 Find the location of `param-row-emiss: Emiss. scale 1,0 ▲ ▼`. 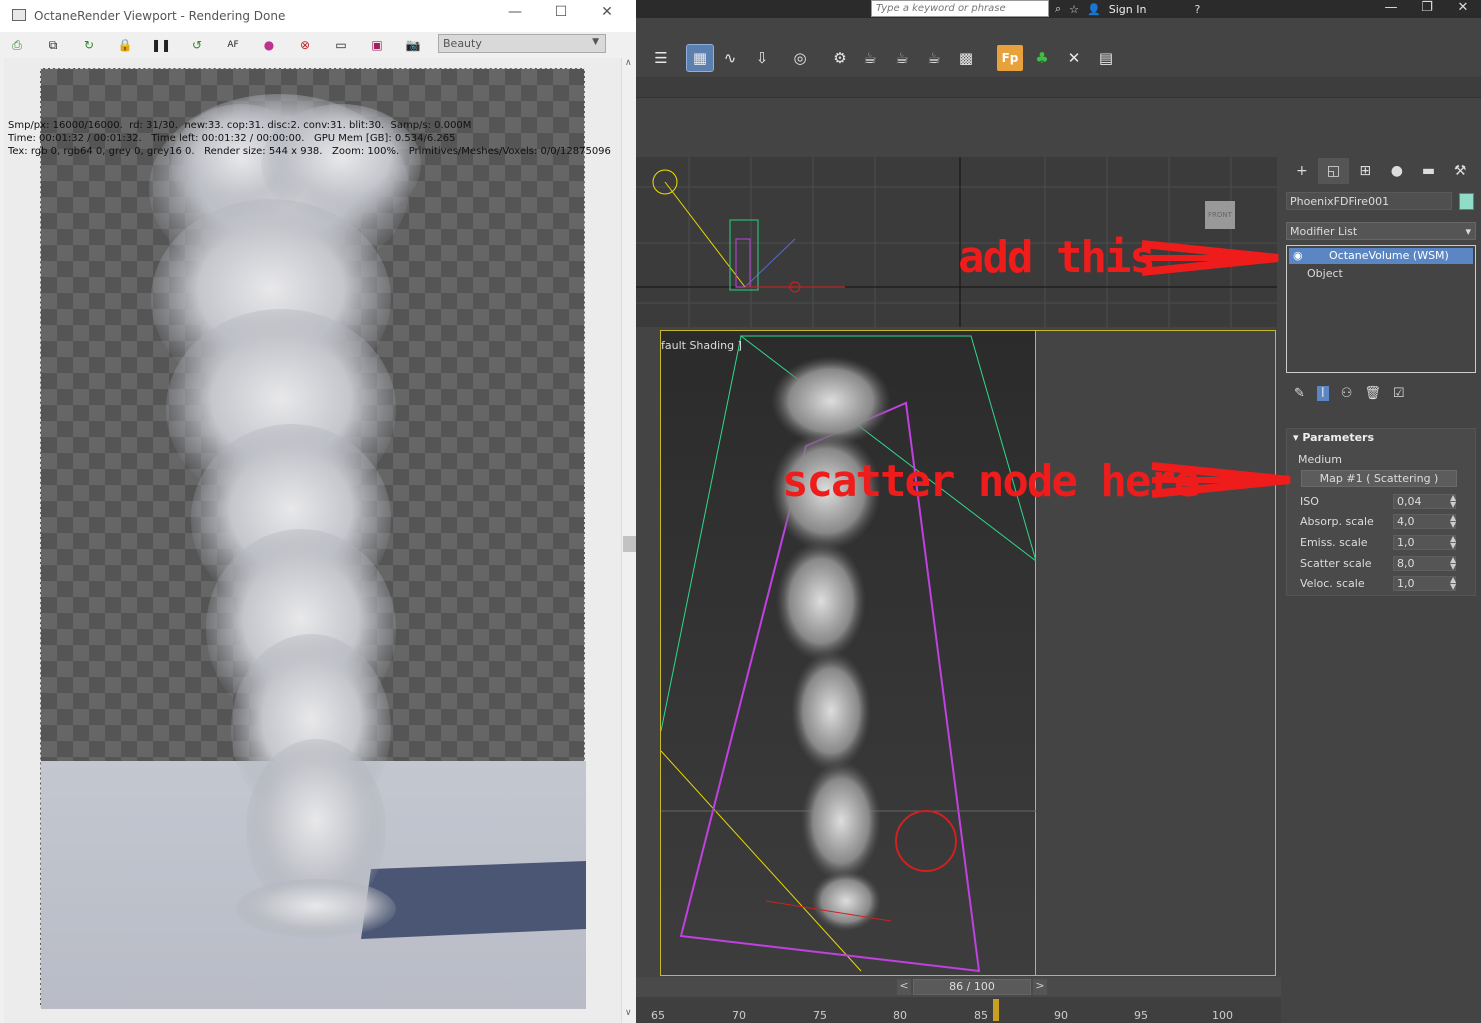

param-row-emiss: Emiss. scale 1,0 ▲ ▼ is located at coordinates (1385, 543).